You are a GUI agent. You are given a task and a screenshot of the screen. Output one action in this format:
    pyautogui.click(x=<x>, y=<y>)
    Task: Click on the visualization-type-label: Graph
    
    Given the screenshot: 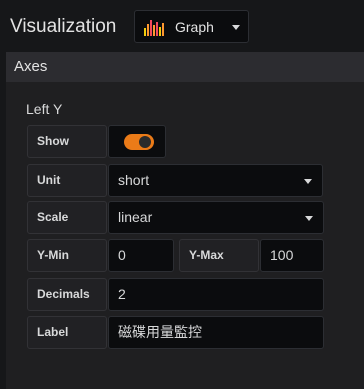 What is the action you would take?
    pyautogui.click(x=194, y=27)
    